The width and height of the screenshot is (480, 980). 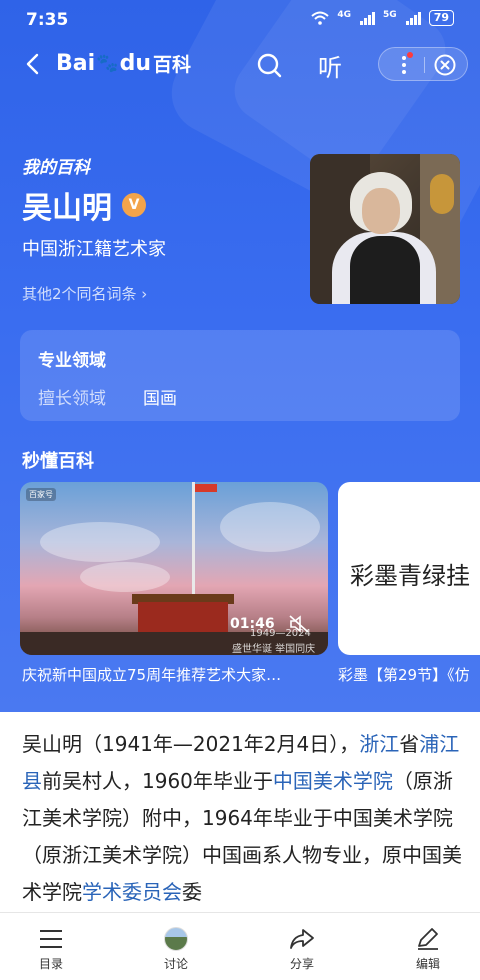 I want to click on discuss-button: 讨论, so click(x=176, y=946).